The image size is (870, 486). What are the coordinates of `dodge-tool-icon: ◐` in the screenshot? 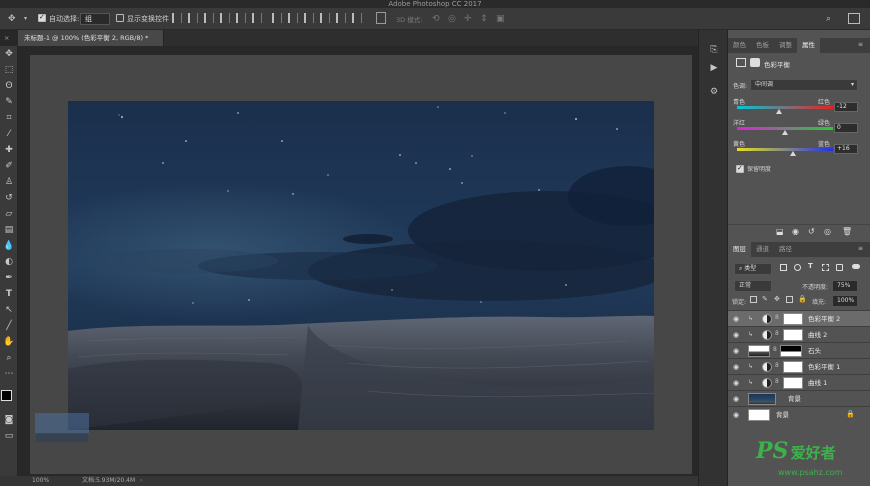 It's located at (9, 262).